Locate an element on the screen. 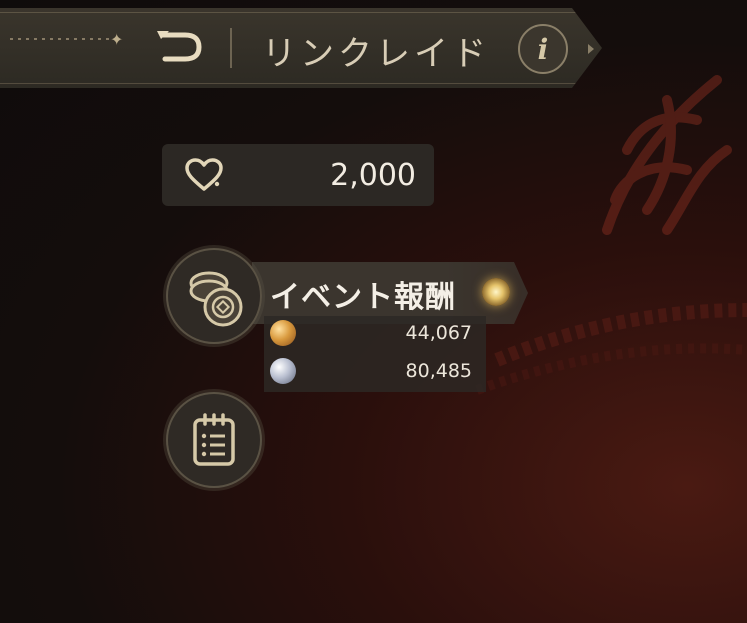 This screenshot has height=623, width=747. event-reward-button is located at coordinates (214, 296).